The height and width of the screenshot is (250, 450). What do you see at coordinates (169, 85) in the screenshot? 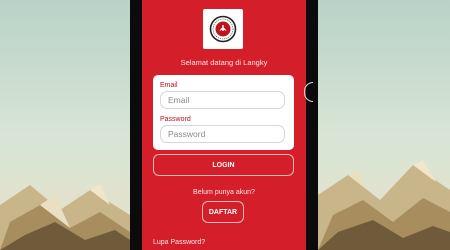
I see `email-label: Email` at bounding box center [169, 85].